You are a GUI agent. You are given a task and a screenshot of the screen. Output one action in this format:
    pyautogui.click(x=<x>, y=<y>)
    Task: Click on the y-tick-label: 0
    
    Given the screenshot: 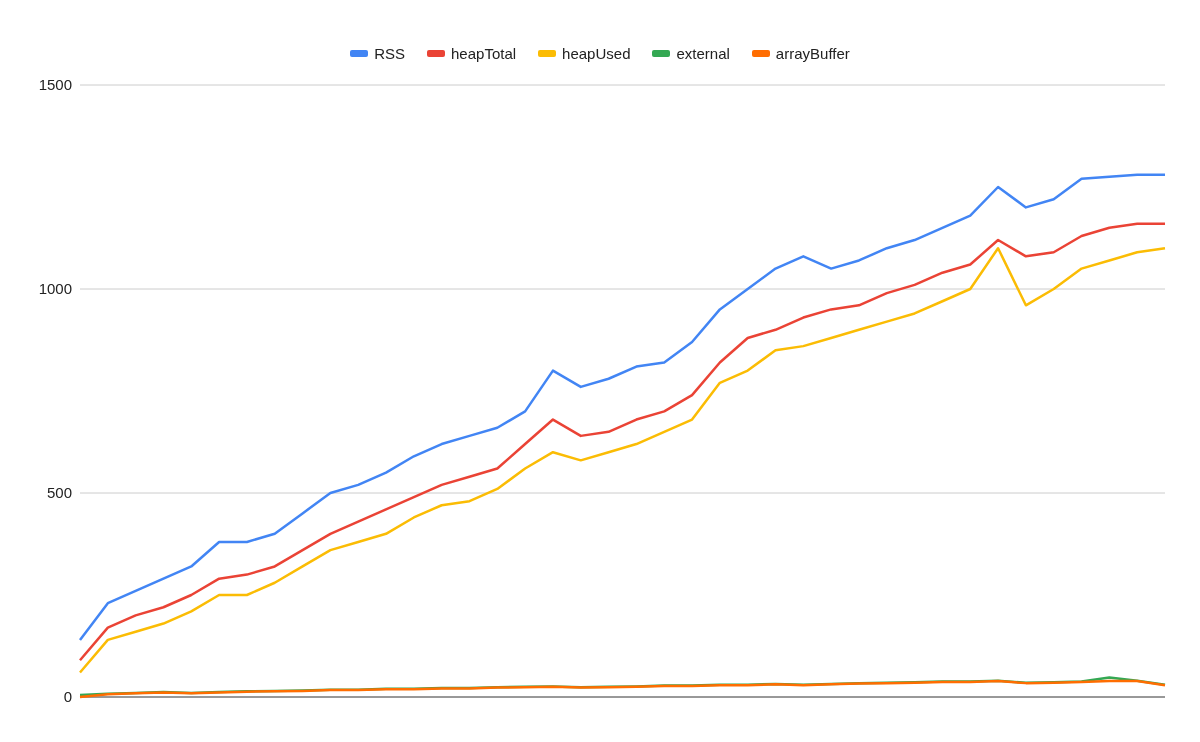 What is the action you would take?
    pyautogui.click(x=67, y=696)
    